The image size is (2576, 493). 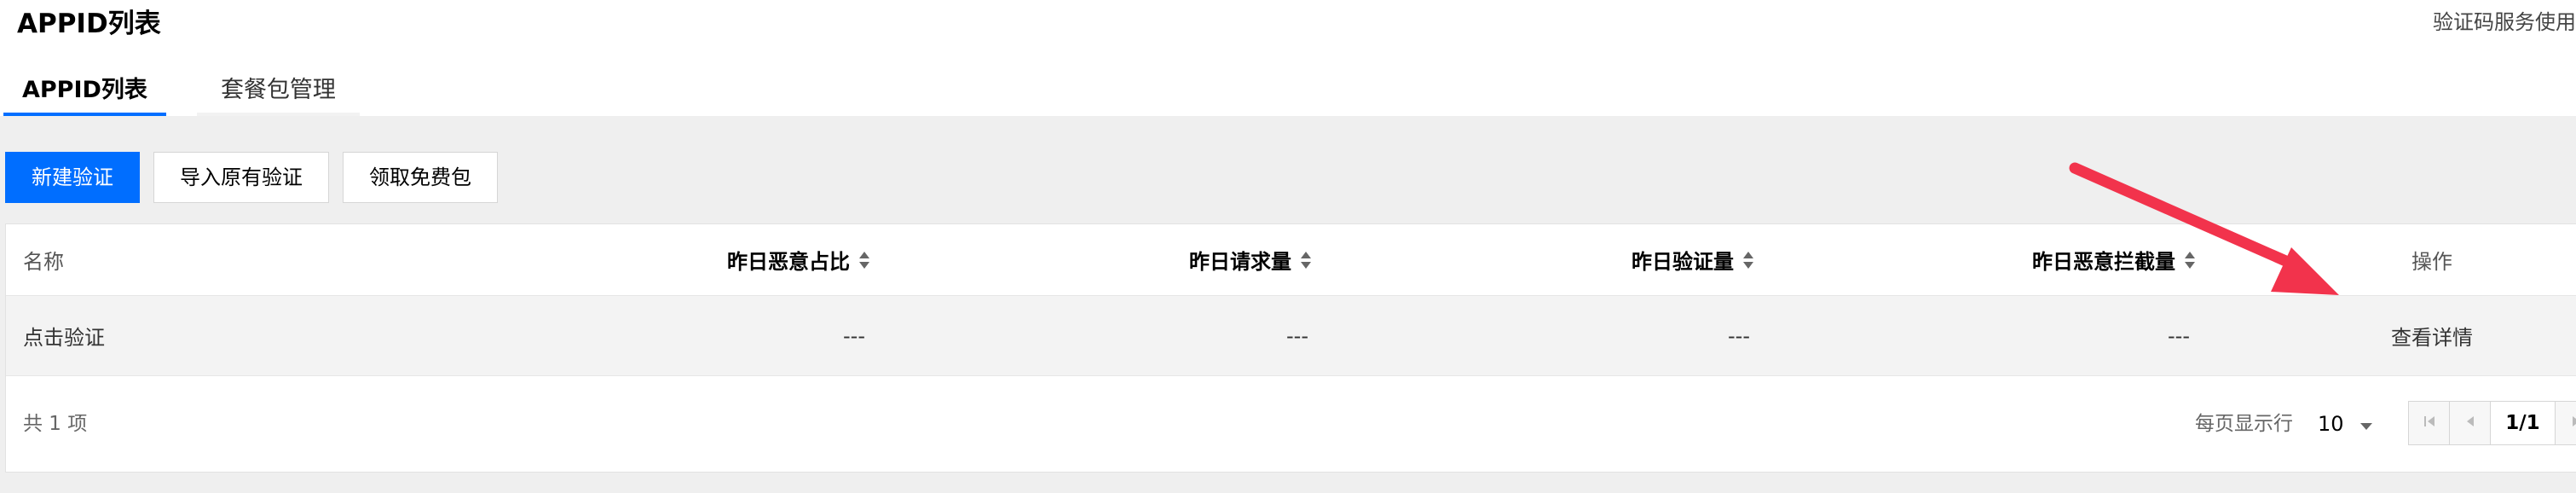 What do you see at coordinates (2574, 423) in the screenshot?
I see `next-page-icon` at bounding box center [2574, 423].